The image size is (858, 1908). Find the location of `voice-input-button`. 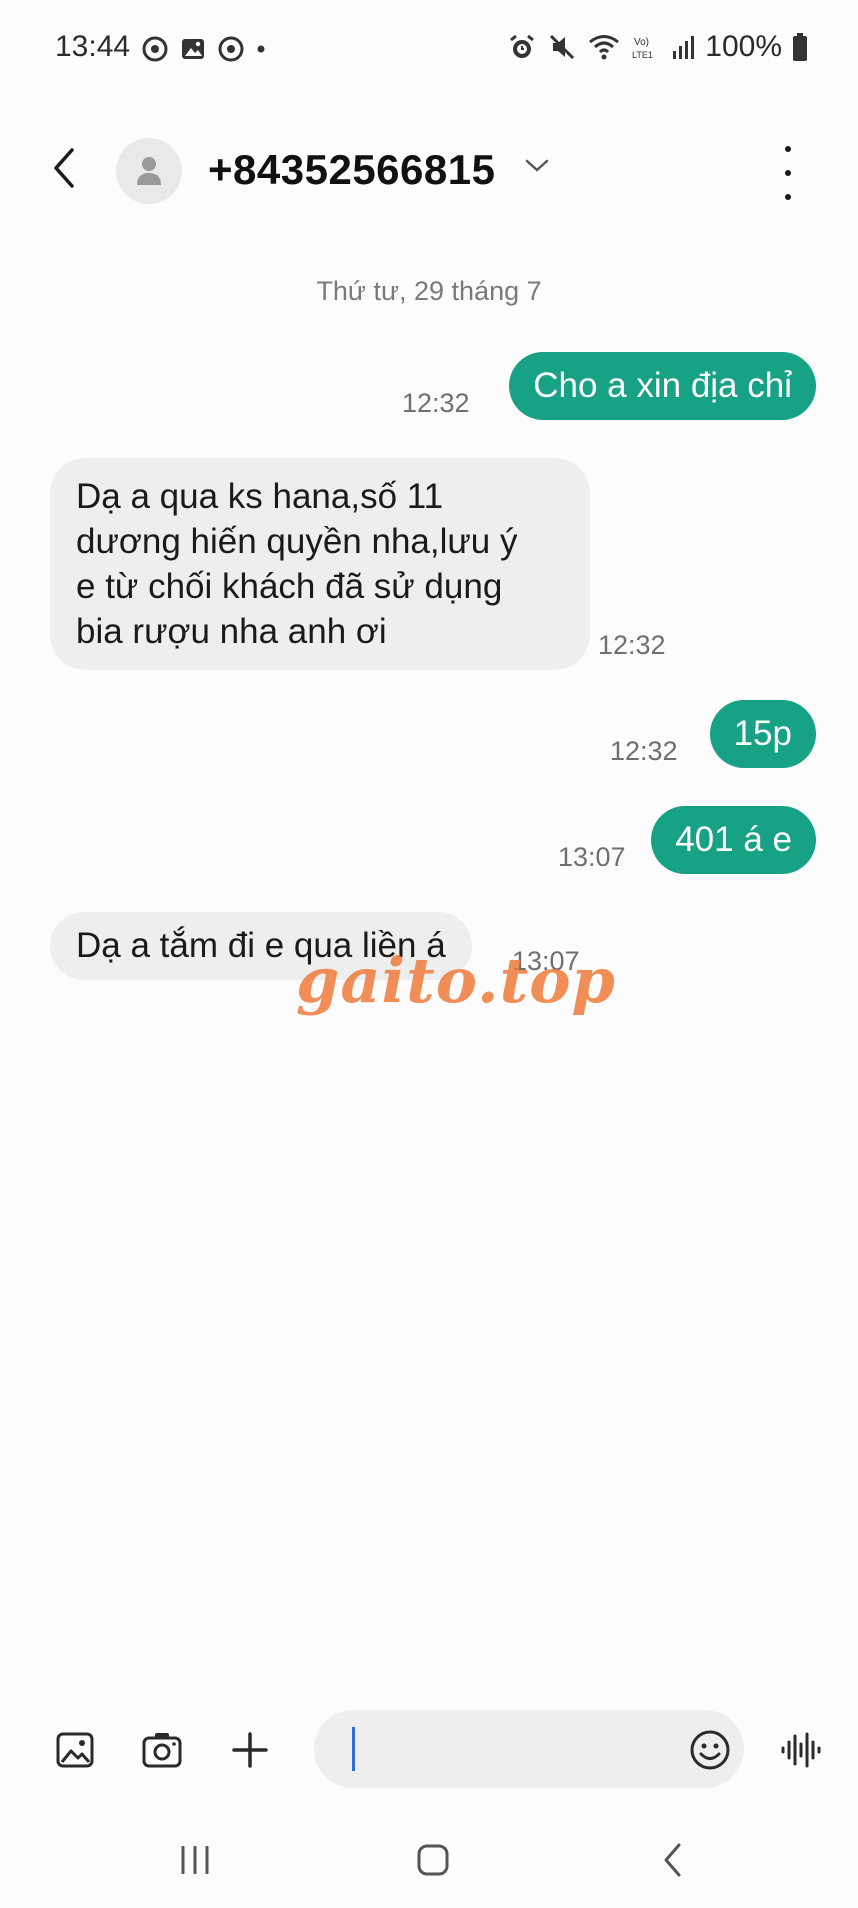

voice-input-button is located at coordinates (800, 1750).